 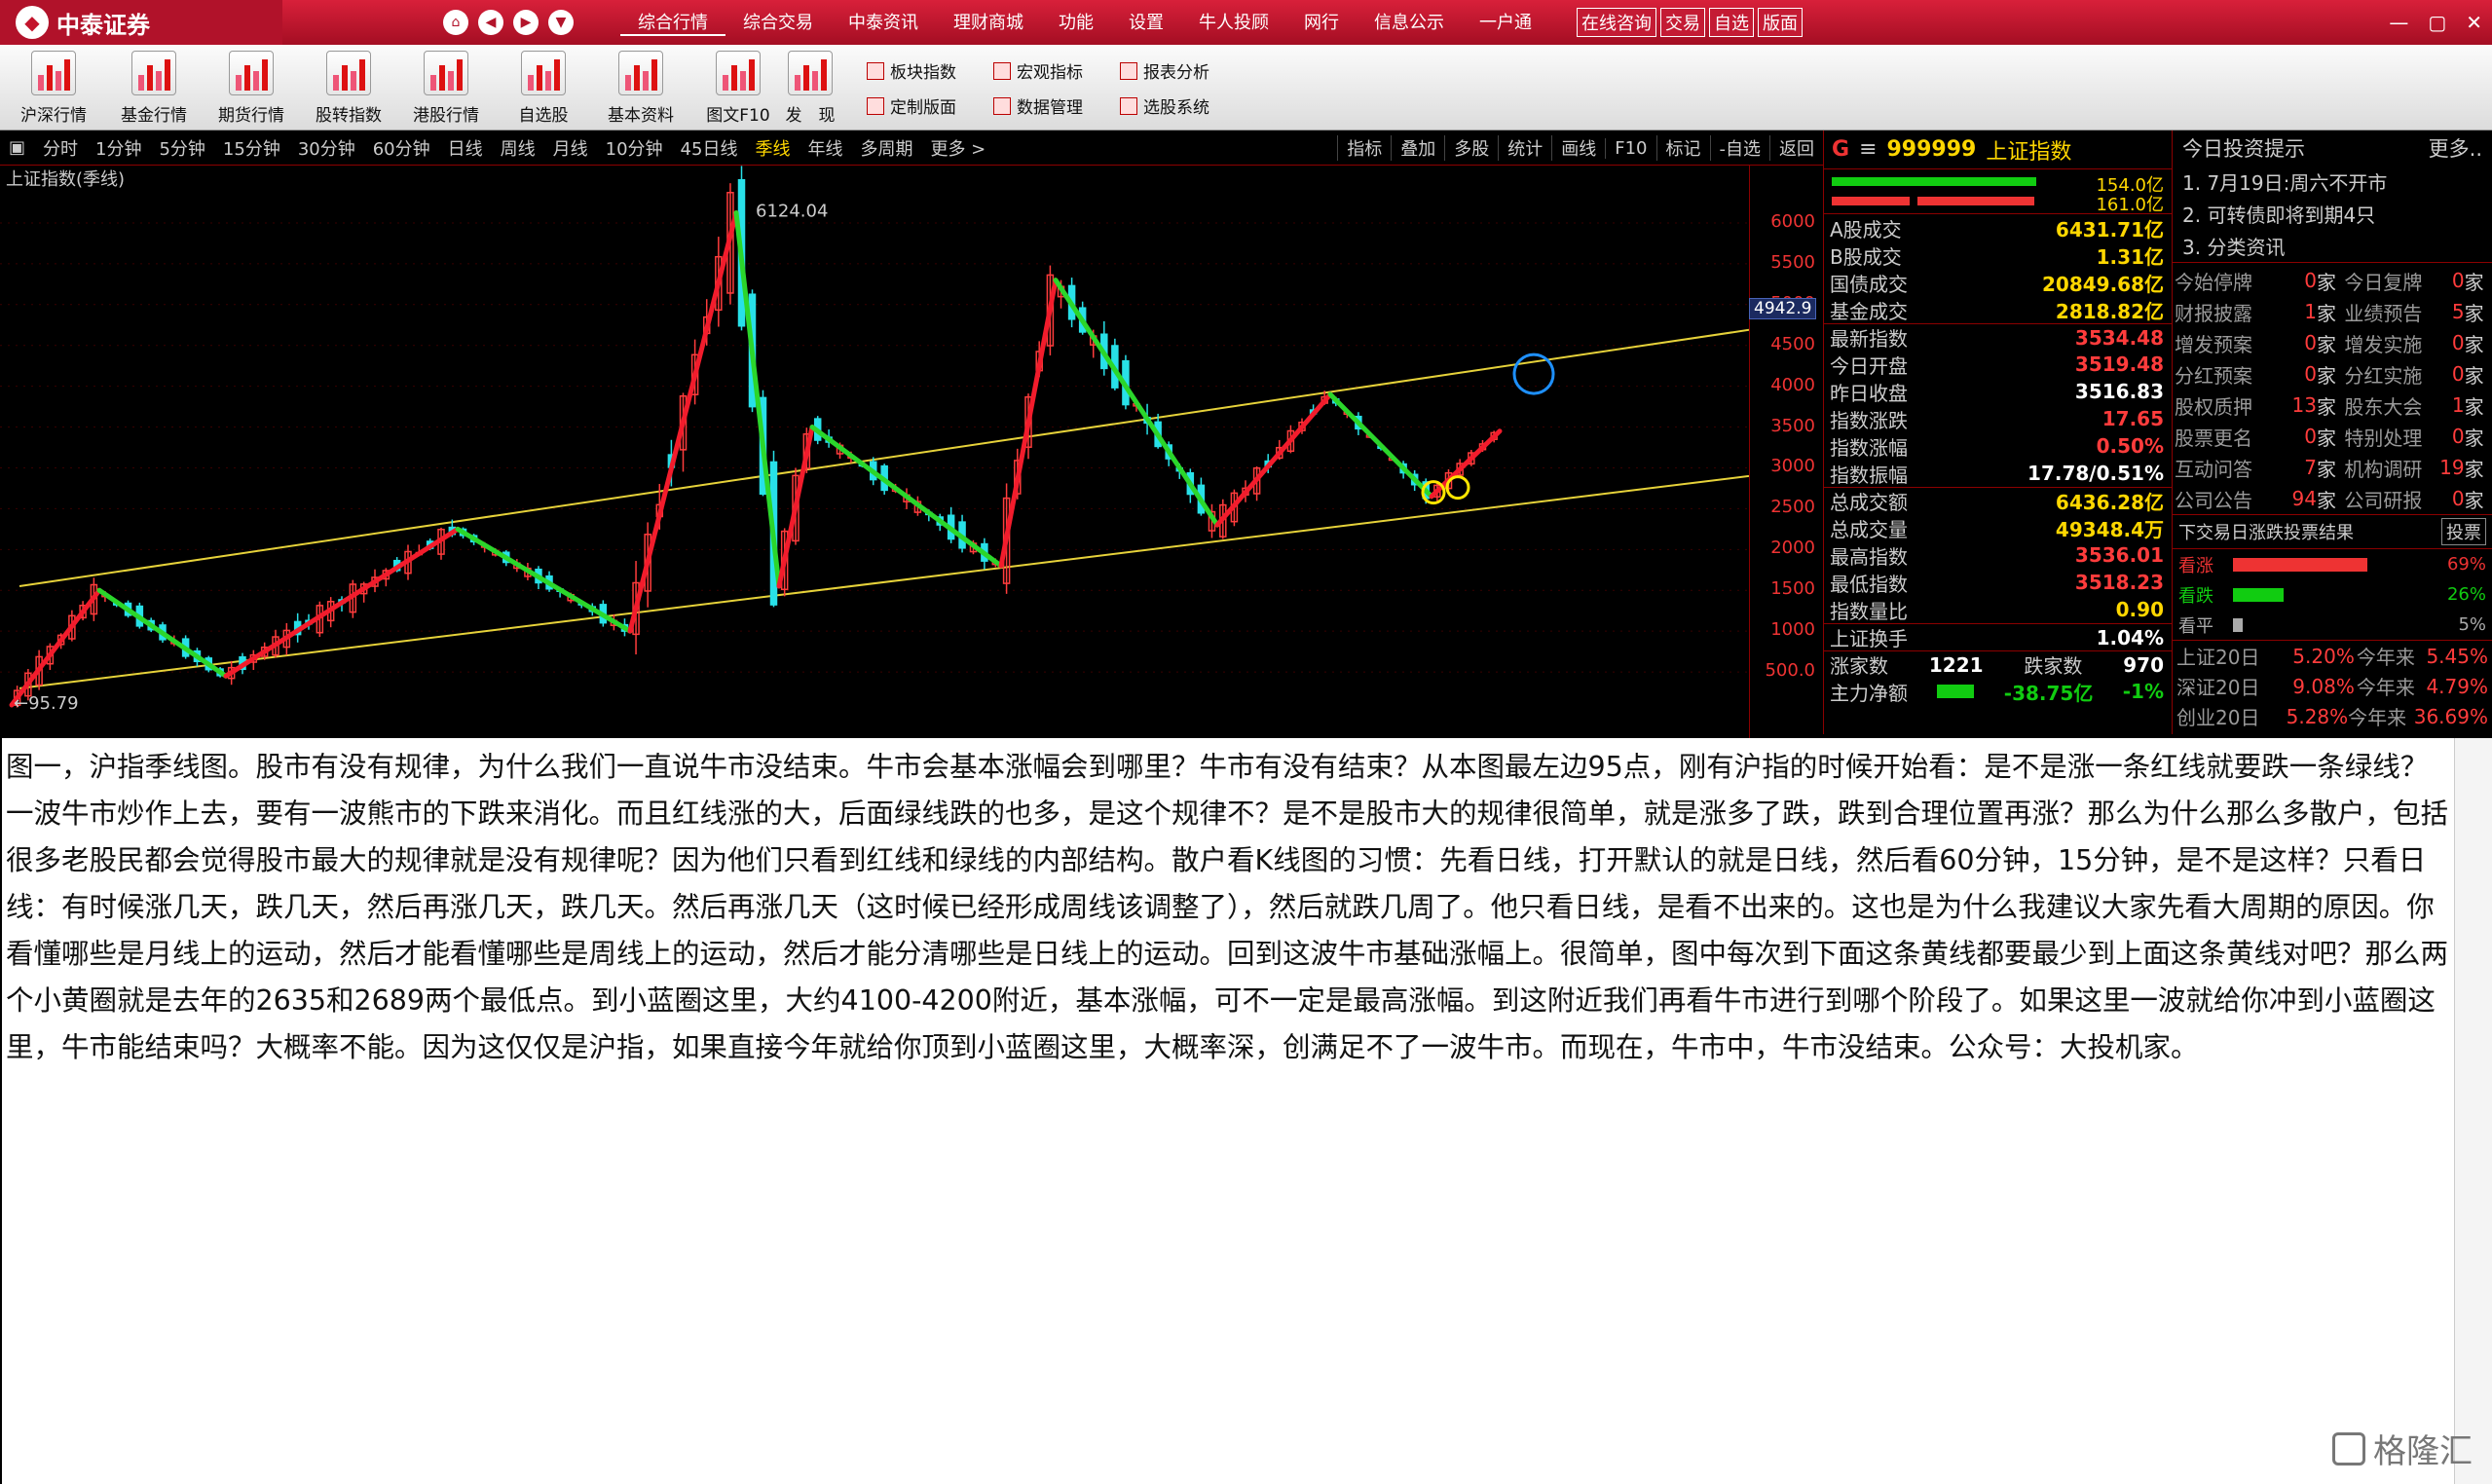 I want to click on toolbar-small-item: 选股系统, so click(x=1164, y=105).